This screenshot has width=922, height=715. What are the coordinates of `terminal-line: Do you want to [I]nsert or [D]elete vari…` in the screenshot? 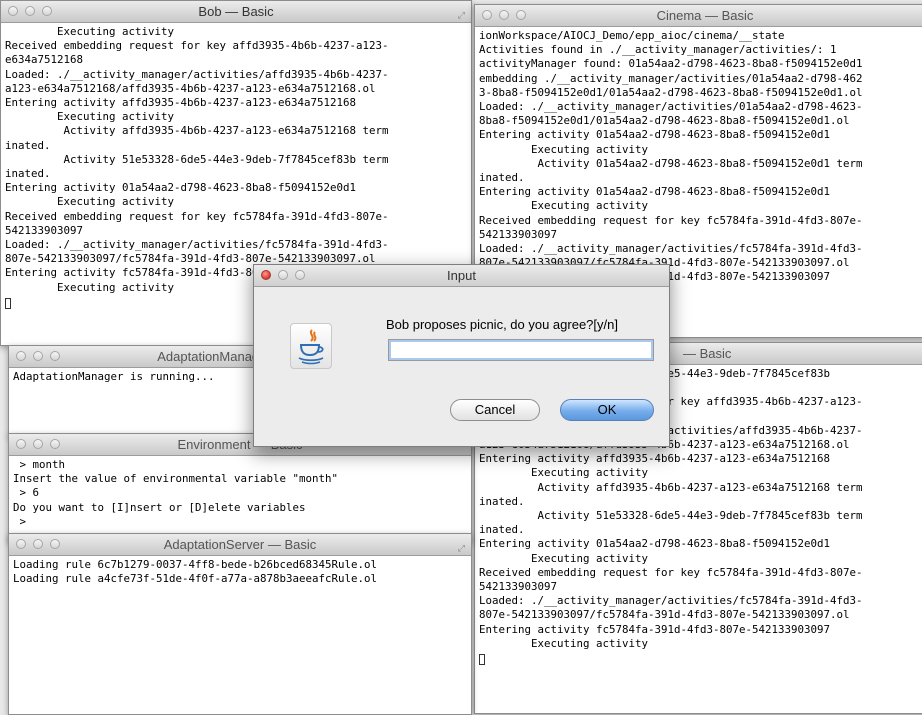 It's located at (240, 508).